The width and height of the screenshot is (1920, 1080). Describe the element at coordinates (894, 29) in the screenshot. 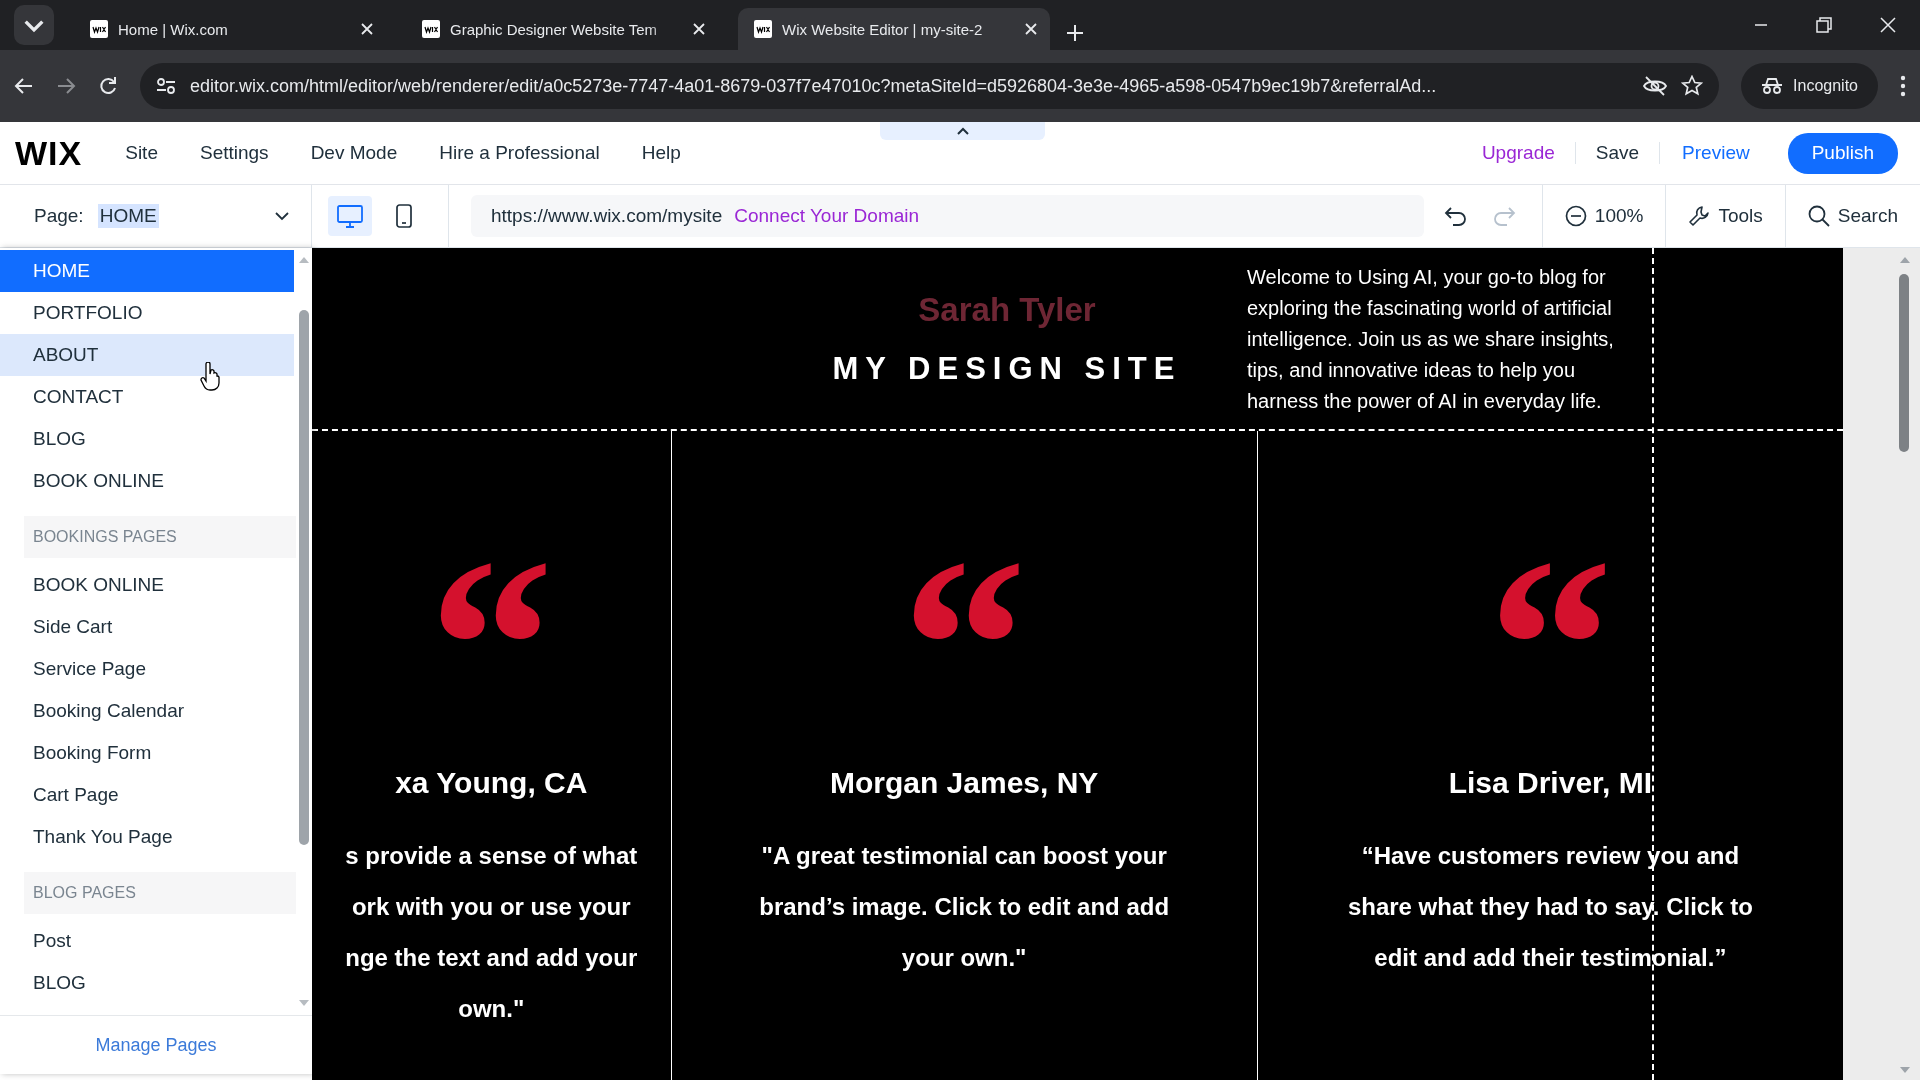

I see `browser-tab: Wix Website Editor | my-site-2` at that location.